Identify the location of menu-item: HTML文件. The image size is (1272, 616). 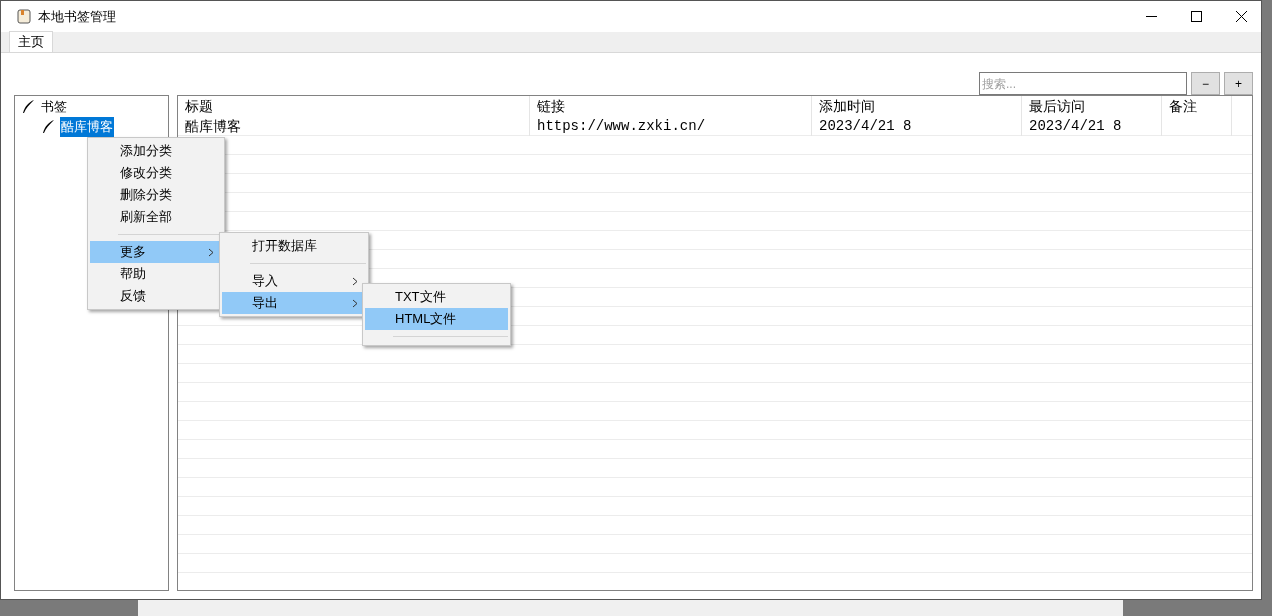
(436, 319).